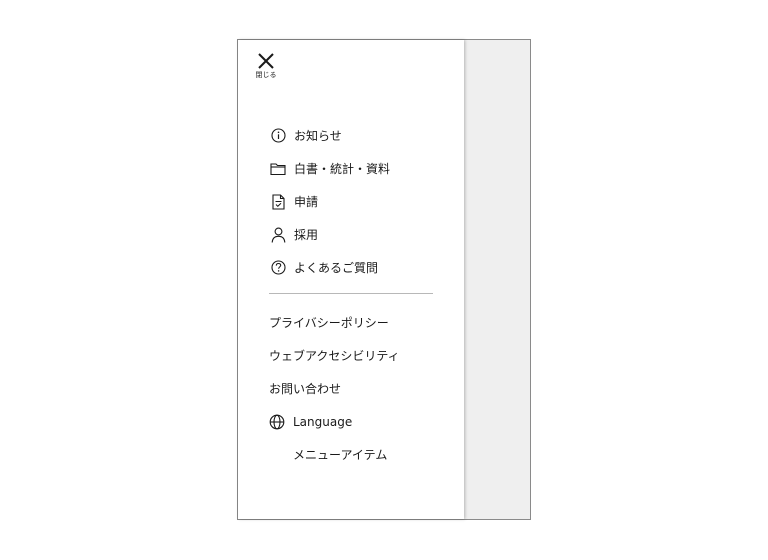 Image resolution: width=768 pixels, height=560 pixels. Describe the element at coordinates (278, 136) in the screenshot. I see `info-icon` at that location.